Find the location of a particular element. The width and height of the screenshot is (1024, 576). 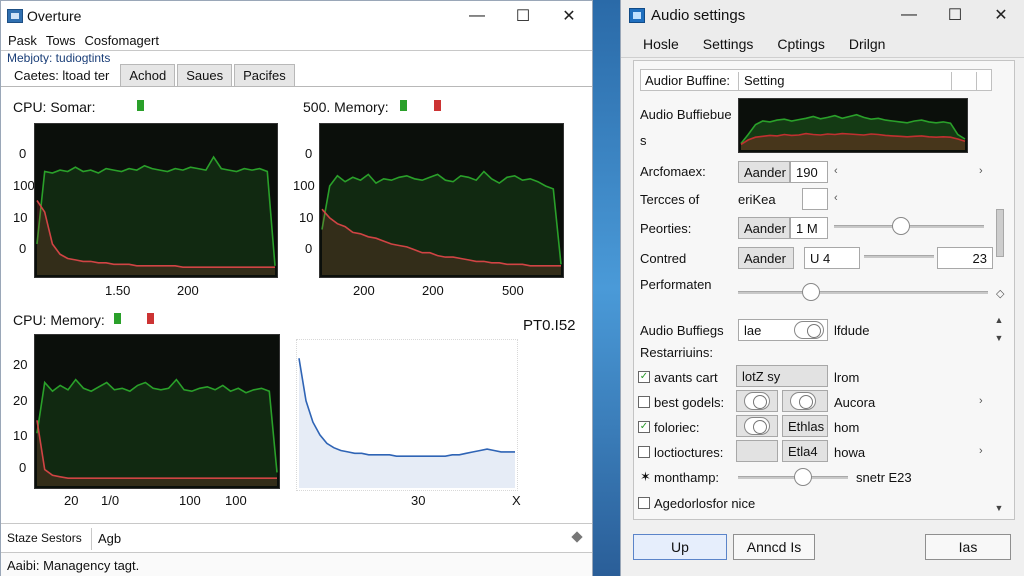

chart-title: PT0.I52 is located at coordinates (549, 325).